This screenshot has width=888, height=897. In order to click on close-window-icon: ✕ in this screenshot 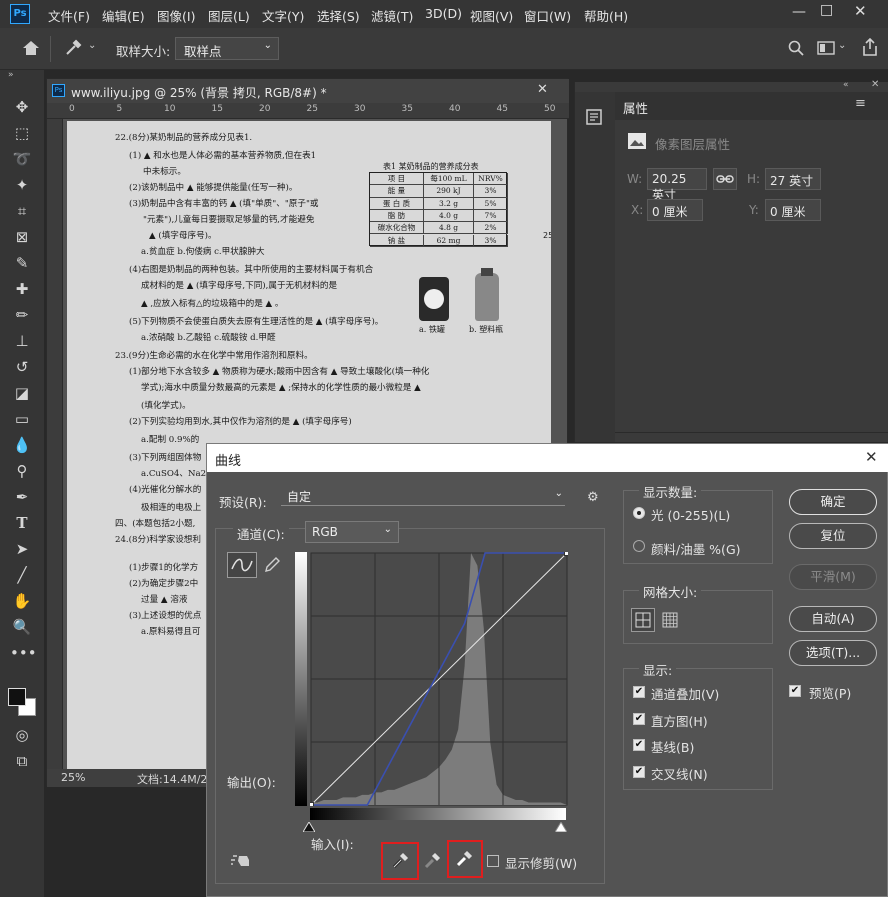, I will do `click(860, 11)`.